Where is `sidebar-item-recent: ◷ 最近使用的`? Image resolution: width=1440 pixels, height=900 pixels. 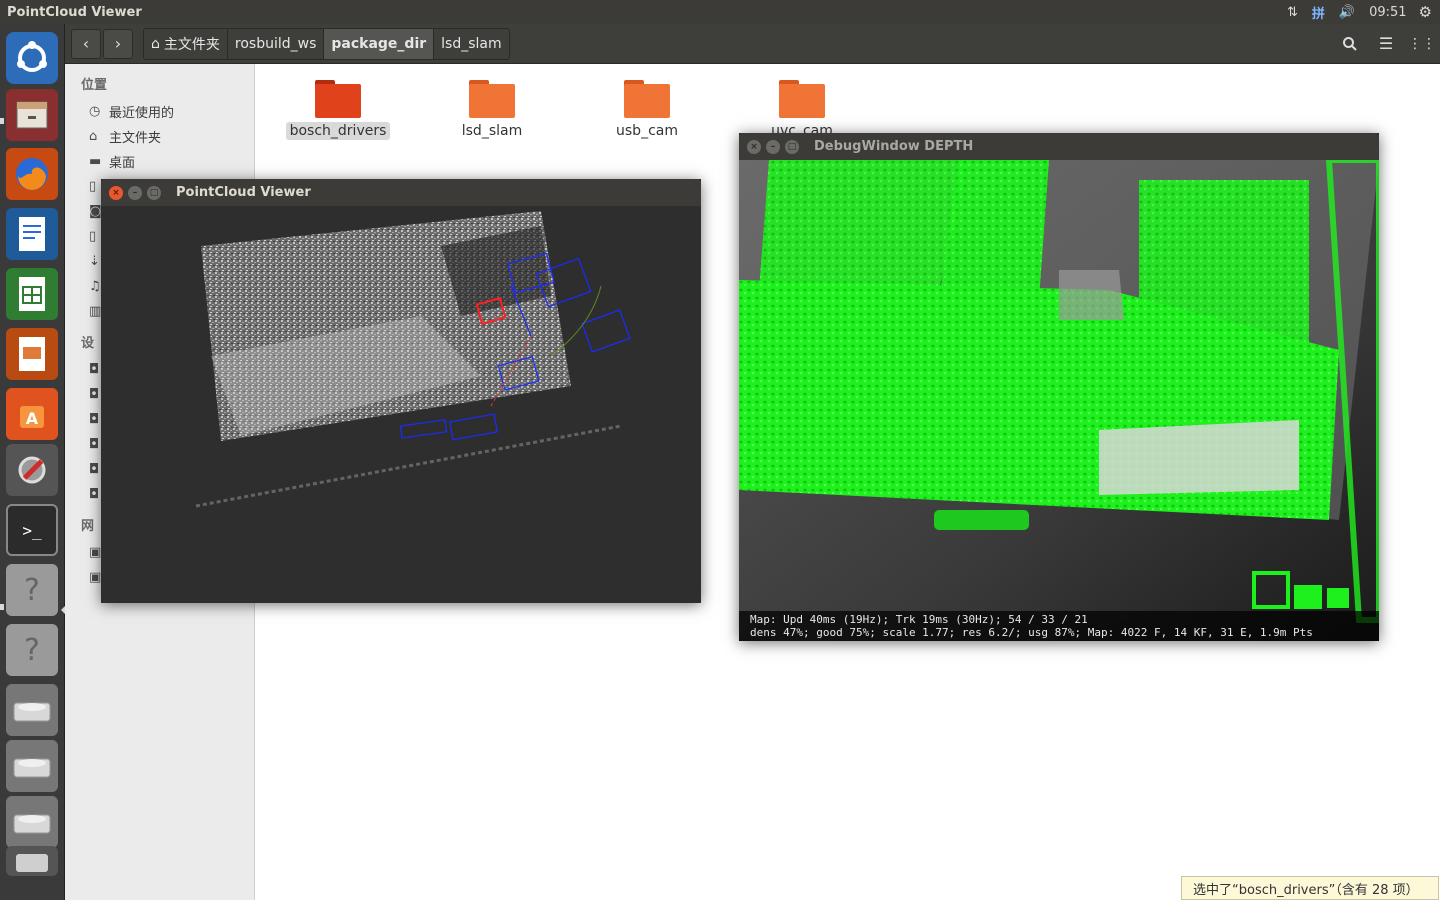 sidebar-item-recent: ◷ 最近使用的 is located at coordinates (159, 111).